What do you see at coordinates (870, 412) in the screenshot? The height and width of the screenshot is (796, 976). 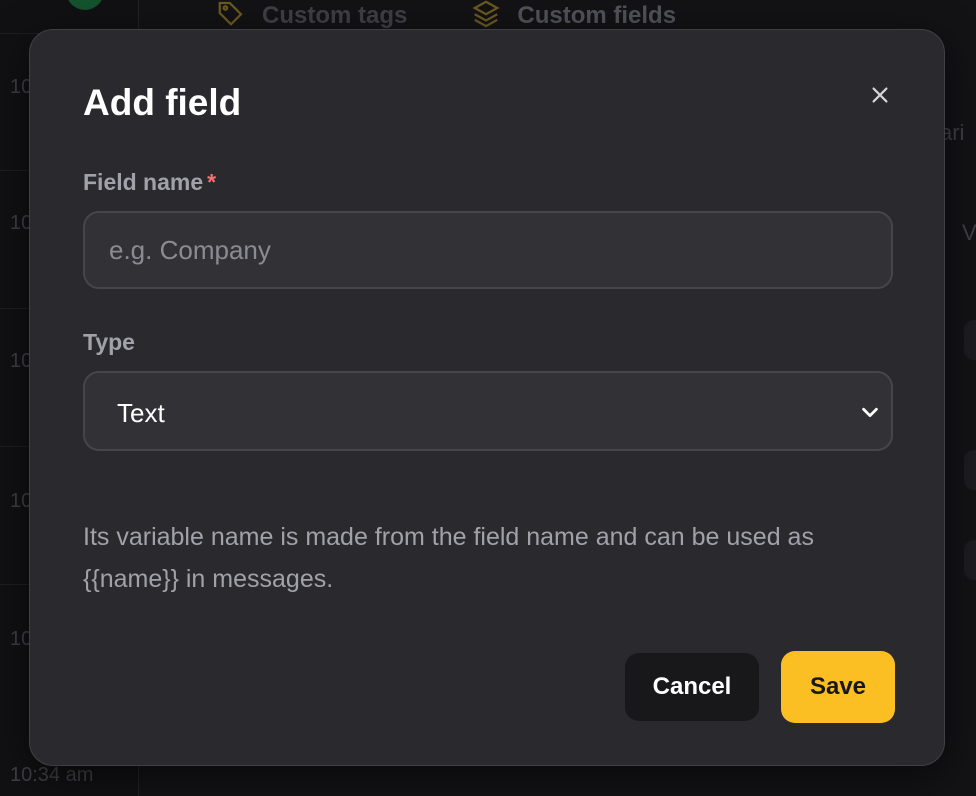 I see `chevron-down-icon` at bounding box center [870, 412].